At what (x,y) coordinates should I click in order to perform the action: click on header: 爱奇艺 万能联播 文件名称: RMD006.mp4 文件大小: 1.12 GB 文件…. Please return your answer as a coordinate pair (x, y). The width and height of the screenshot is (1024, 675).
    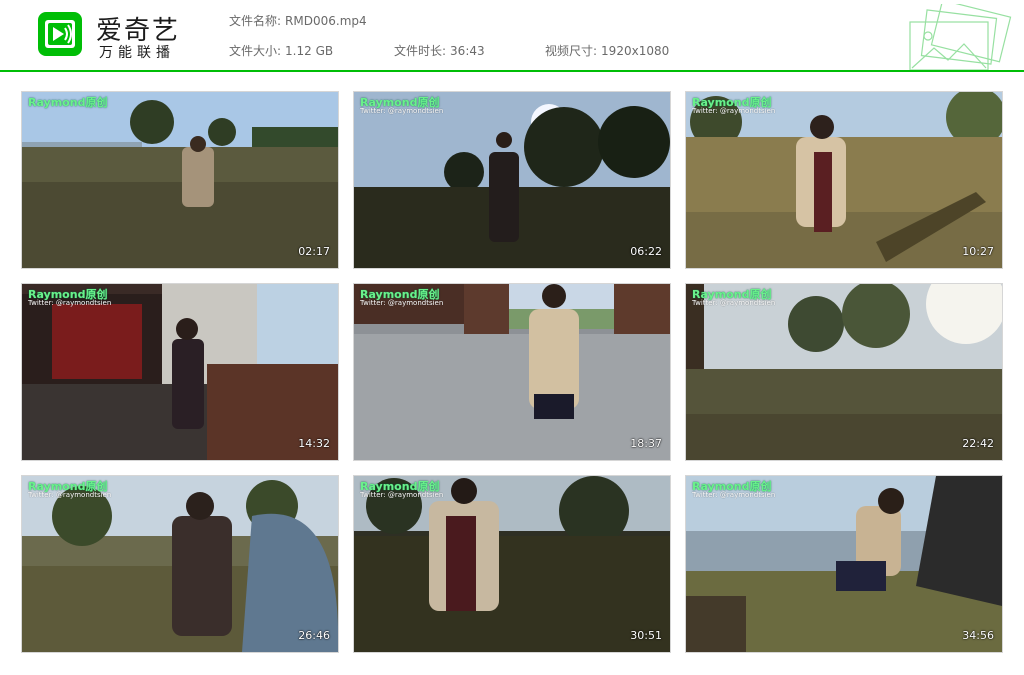
    Looking at the image, I should click on (512, 36).